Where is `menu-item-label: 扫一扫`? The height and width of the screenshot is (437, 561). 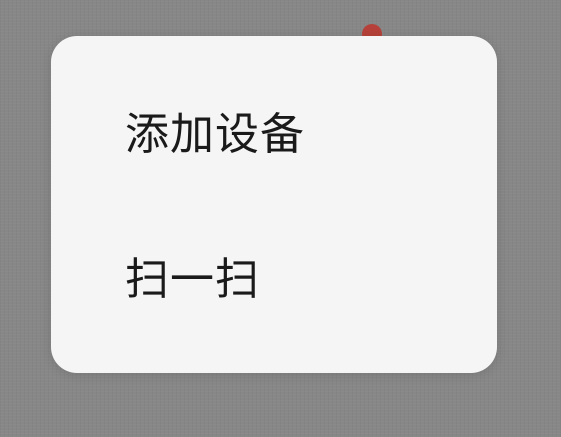
menu-item-label: 扫一扫 is located at coordinates (192, 279).